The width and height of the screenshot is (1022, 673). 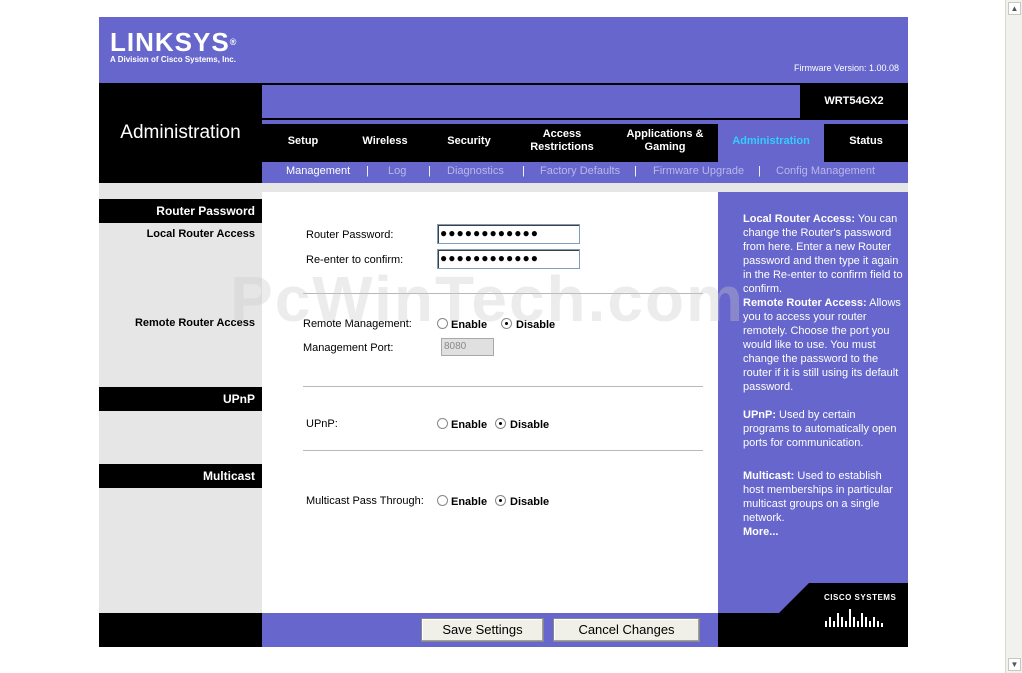 What do you see at coordinates (318, 171) in the screenshot?
I see `subnav-management: Management` at bounding box center [318, 171].